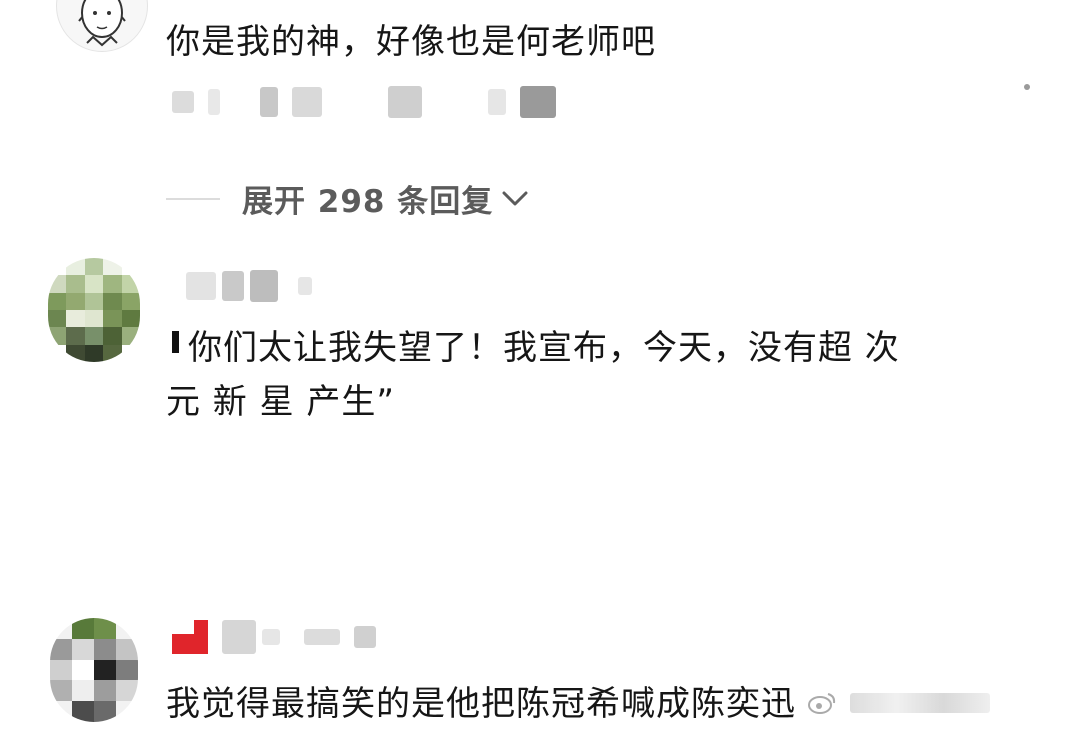 The height and width of the screenshot is (732, 1080). What do you see at coordinates (544, 348) in the screenshot?
I see `comment-text-line1: 你们太让我失望了！我宣布，今天，没有超 次` at bounding box center [544, 348].